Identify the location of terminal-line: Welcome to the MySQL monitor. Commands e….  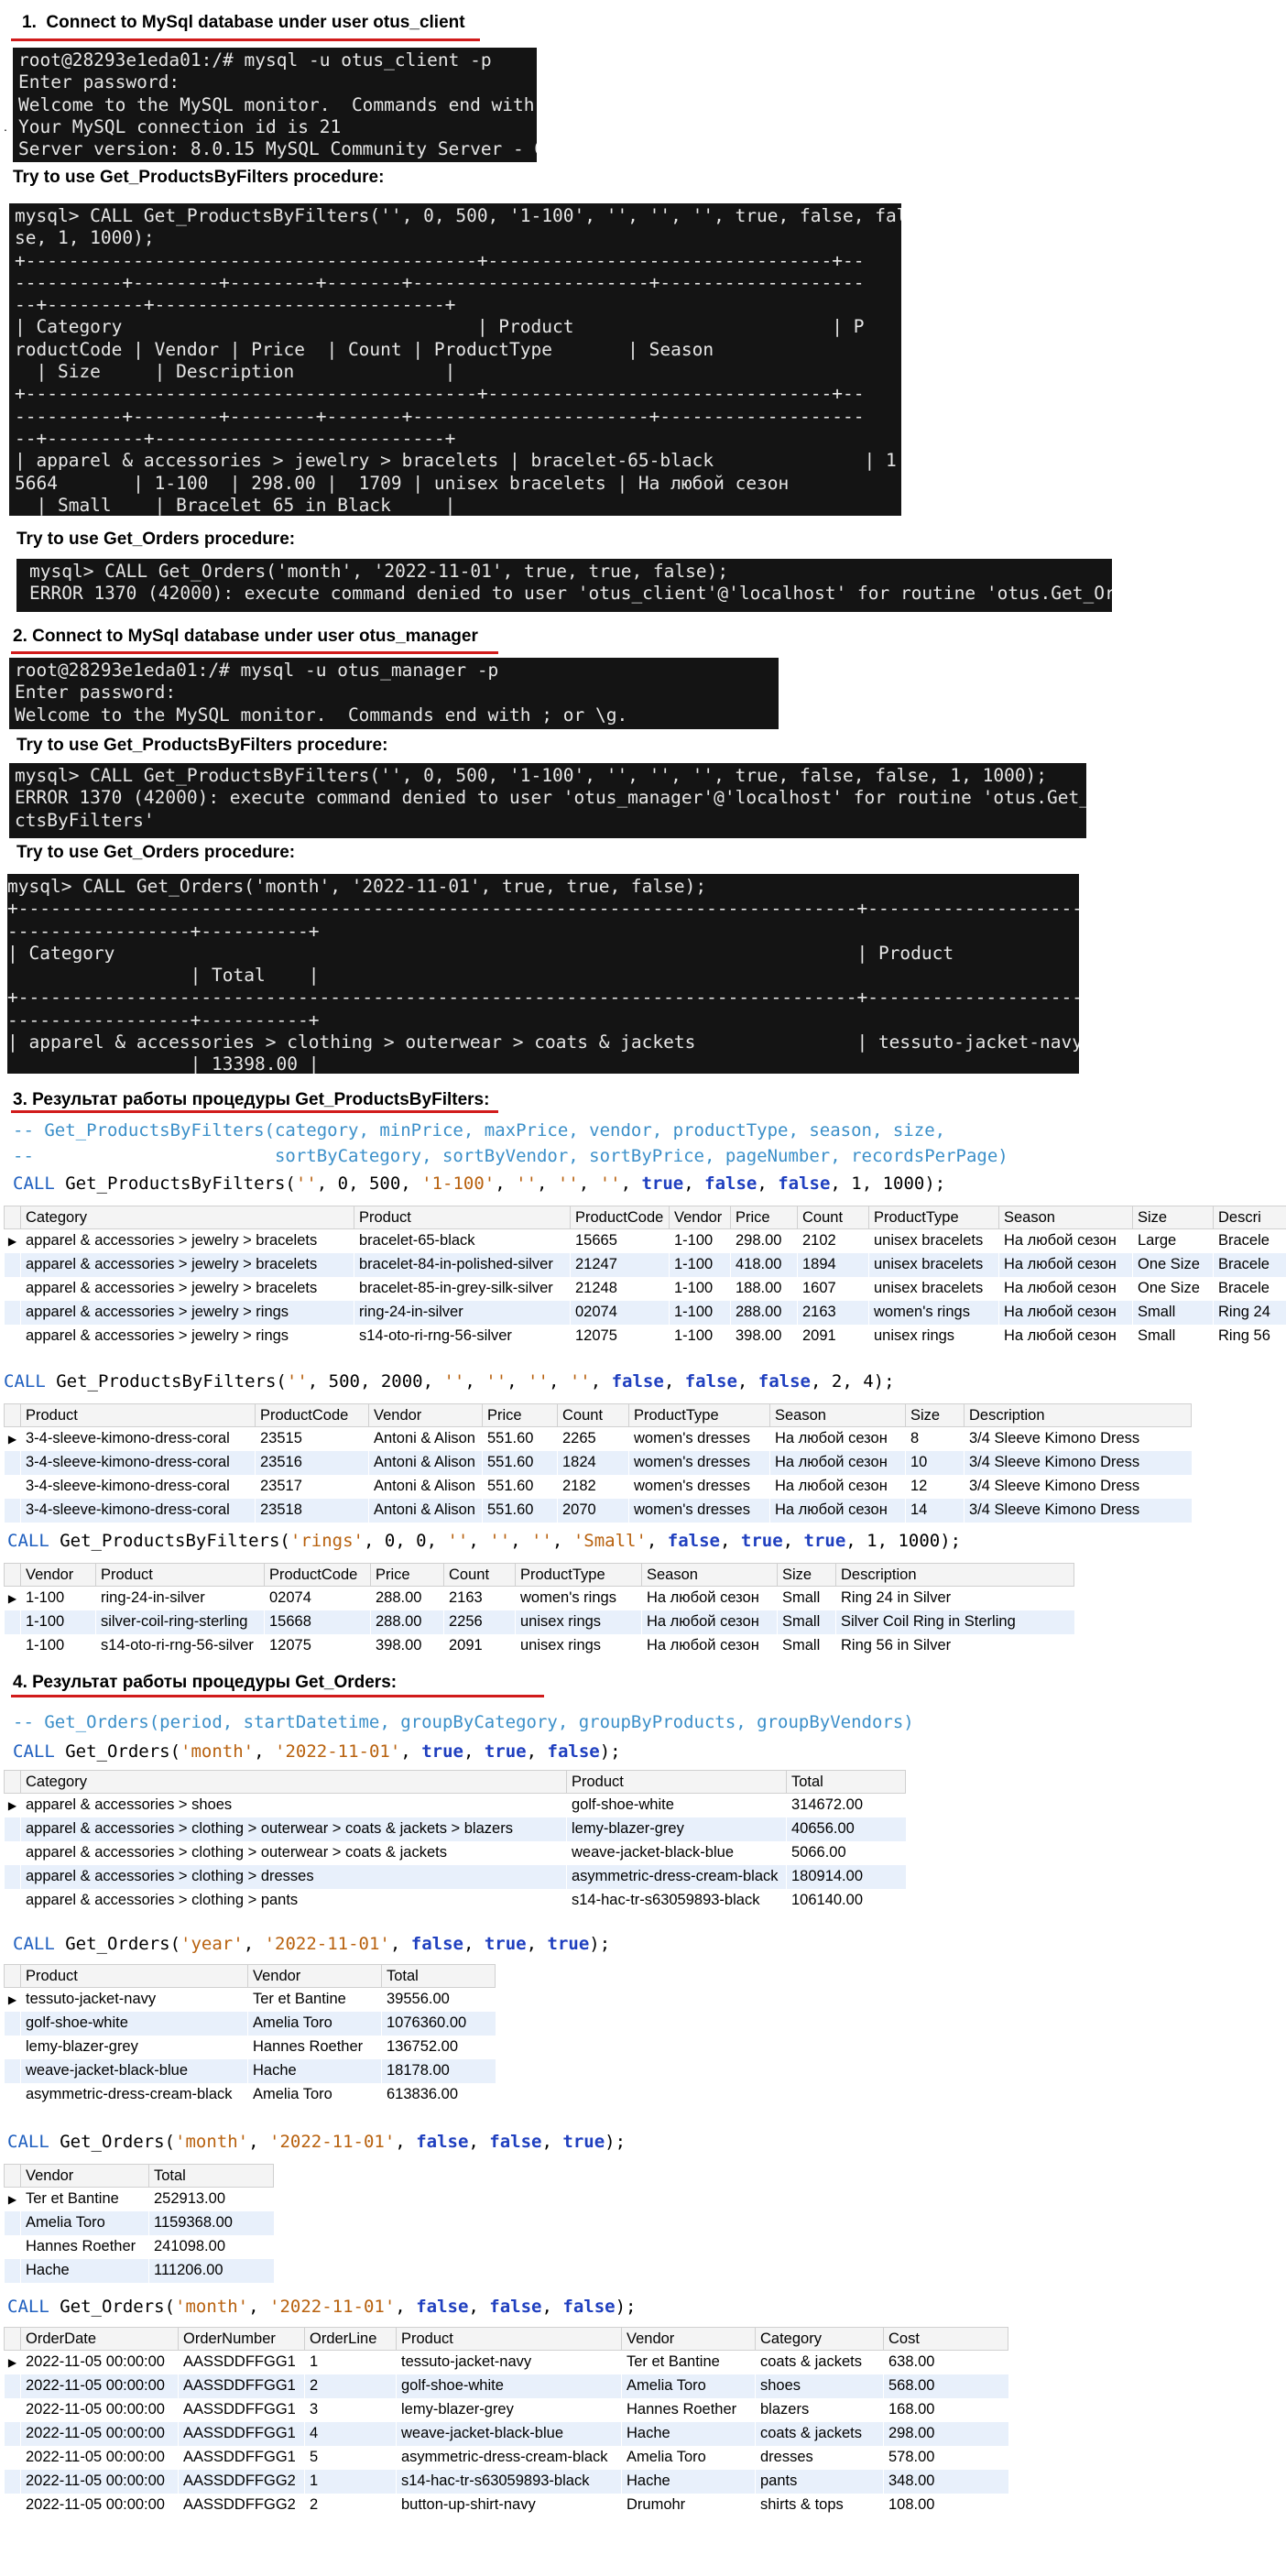
(276, 104).